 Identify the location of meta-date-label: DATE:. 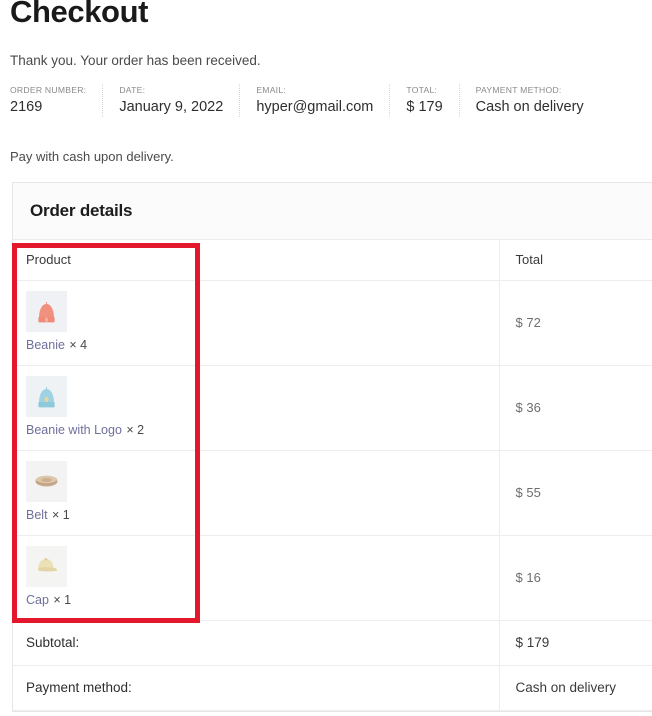
(132, 90).